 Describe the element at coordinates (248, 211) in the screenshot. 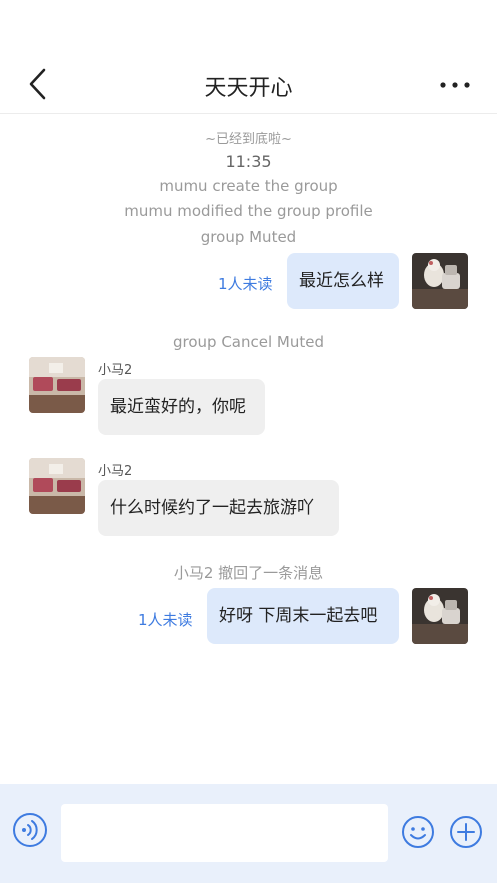

I see `system-message-modify: mumu modified the group profile` at that location.